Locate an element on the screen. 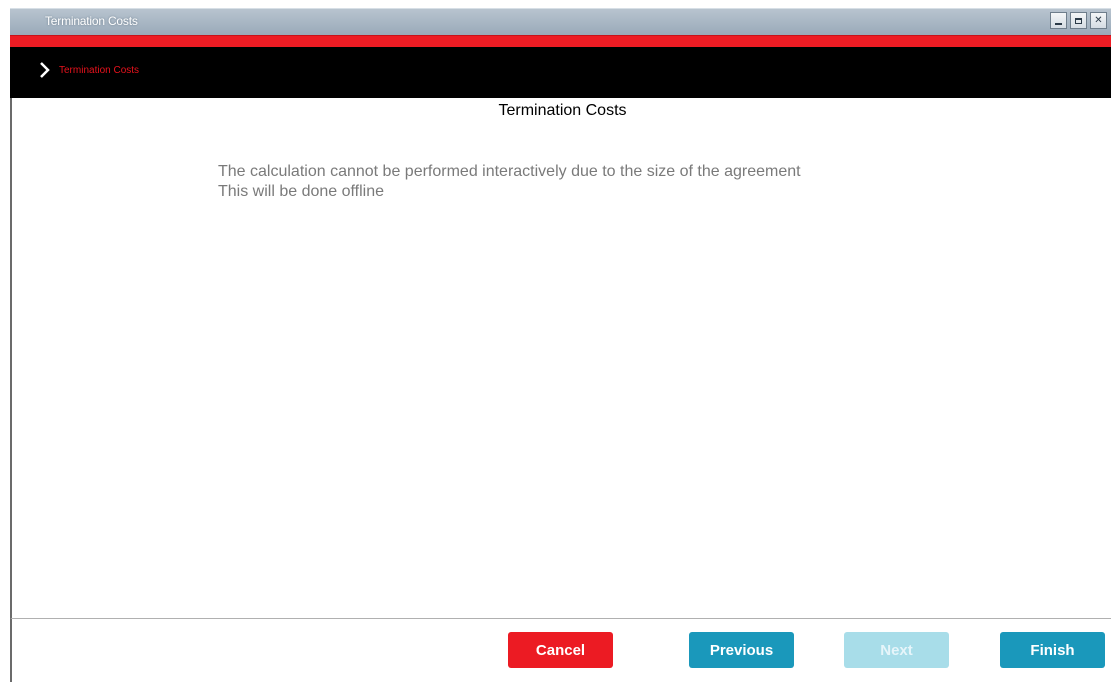  info-message-line-2: This will be done offline is located at coordinates (301, 191).